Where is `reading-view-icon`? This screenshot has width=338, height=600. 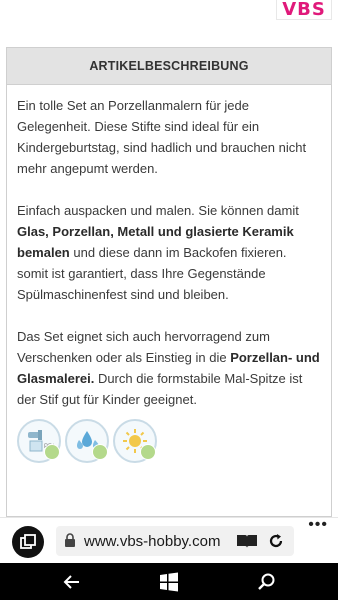
reading-view-icon is located at coordinates (247, 541).